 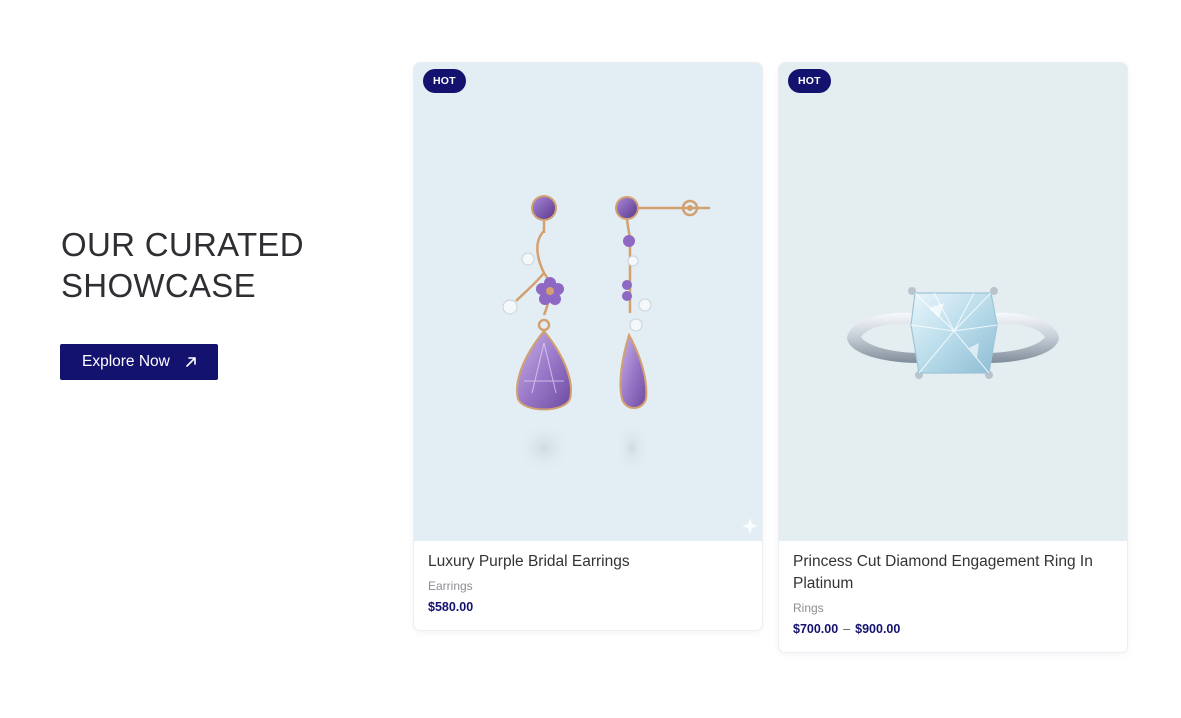 I want to click on explore-now-button: Explore Now, so click(x=139, y=362).